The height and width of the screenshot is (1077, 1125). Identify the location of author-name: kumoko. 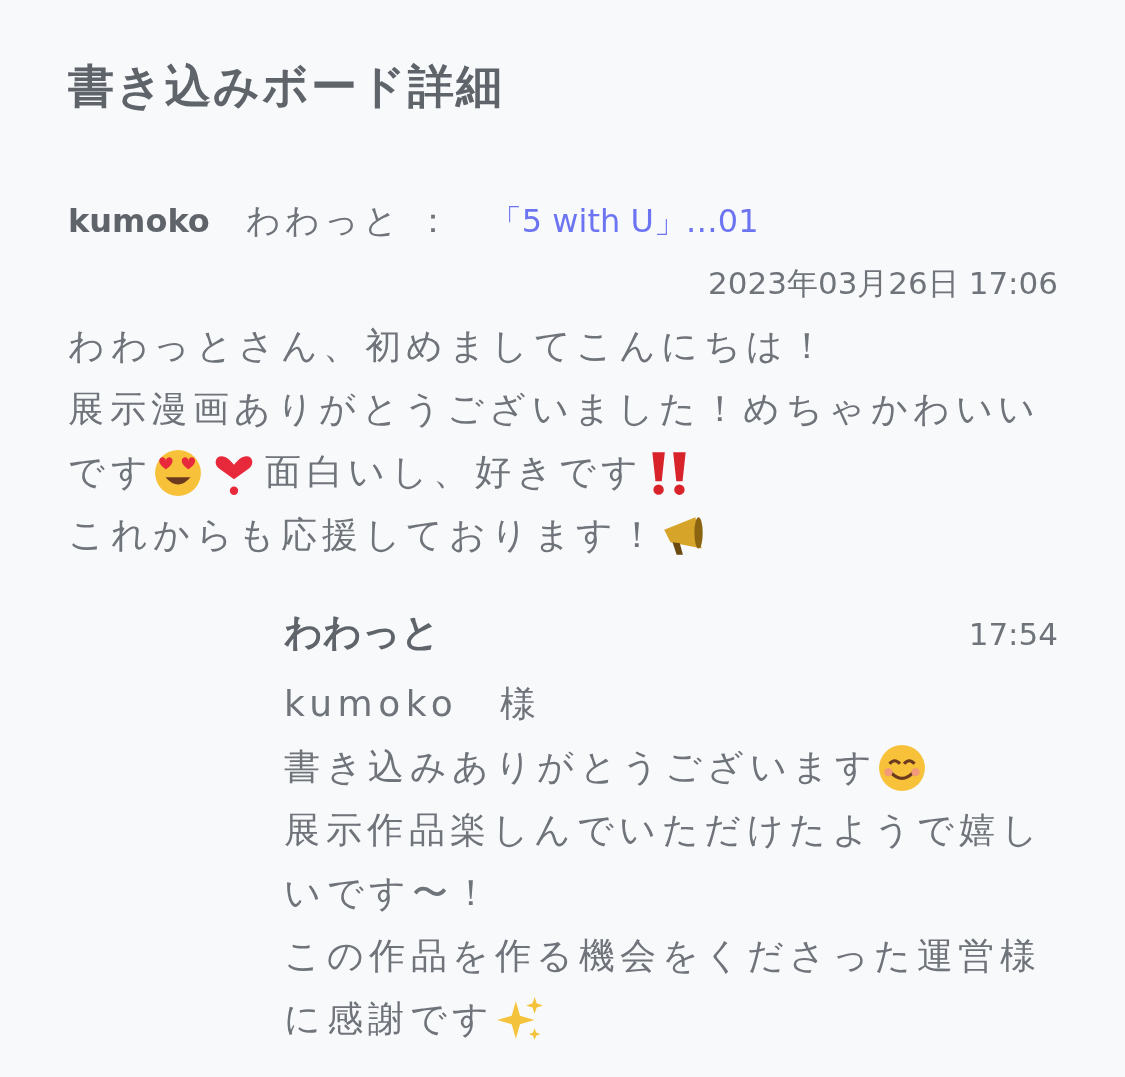
(139, 221).